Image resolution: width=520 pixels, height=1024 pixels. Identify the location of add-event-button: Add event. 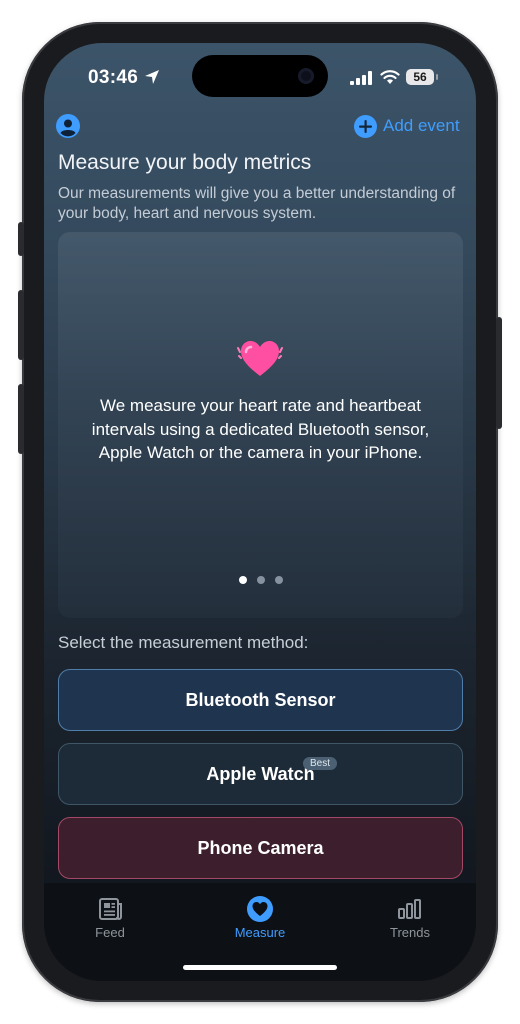
(407, 126).